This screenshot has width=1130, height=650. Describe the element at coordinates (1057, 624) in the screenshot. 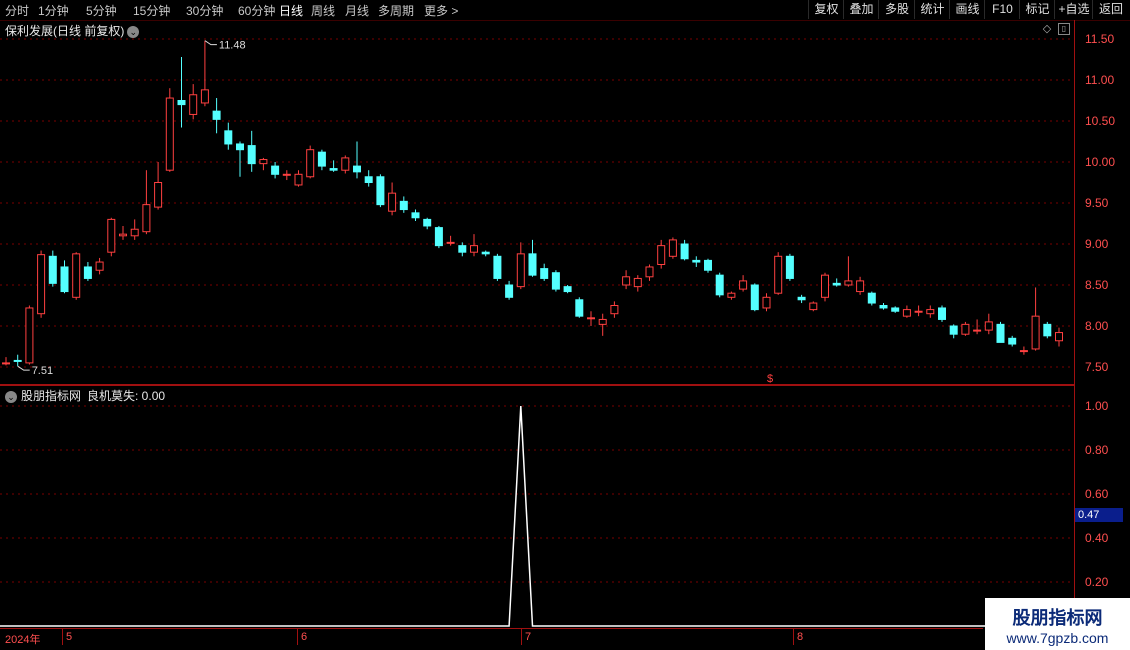

I see `watermark: 股朋指标网 www.7gpzb.com` at that location.